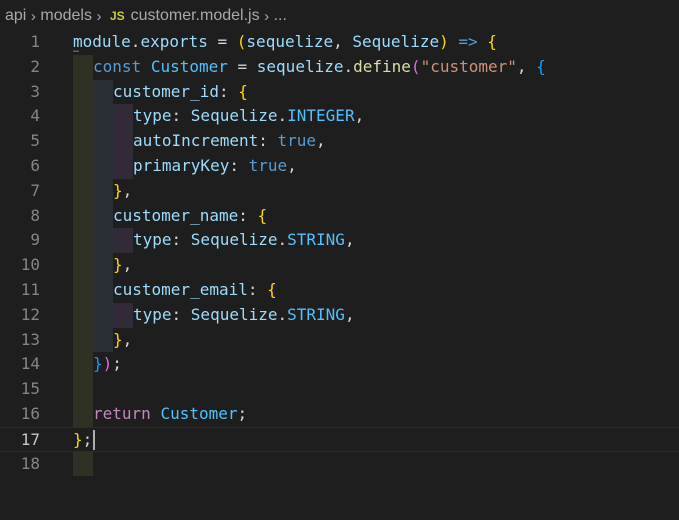 This screenshot has width=679, height=520. I want to click on line-number: 17, so click(30, 439).